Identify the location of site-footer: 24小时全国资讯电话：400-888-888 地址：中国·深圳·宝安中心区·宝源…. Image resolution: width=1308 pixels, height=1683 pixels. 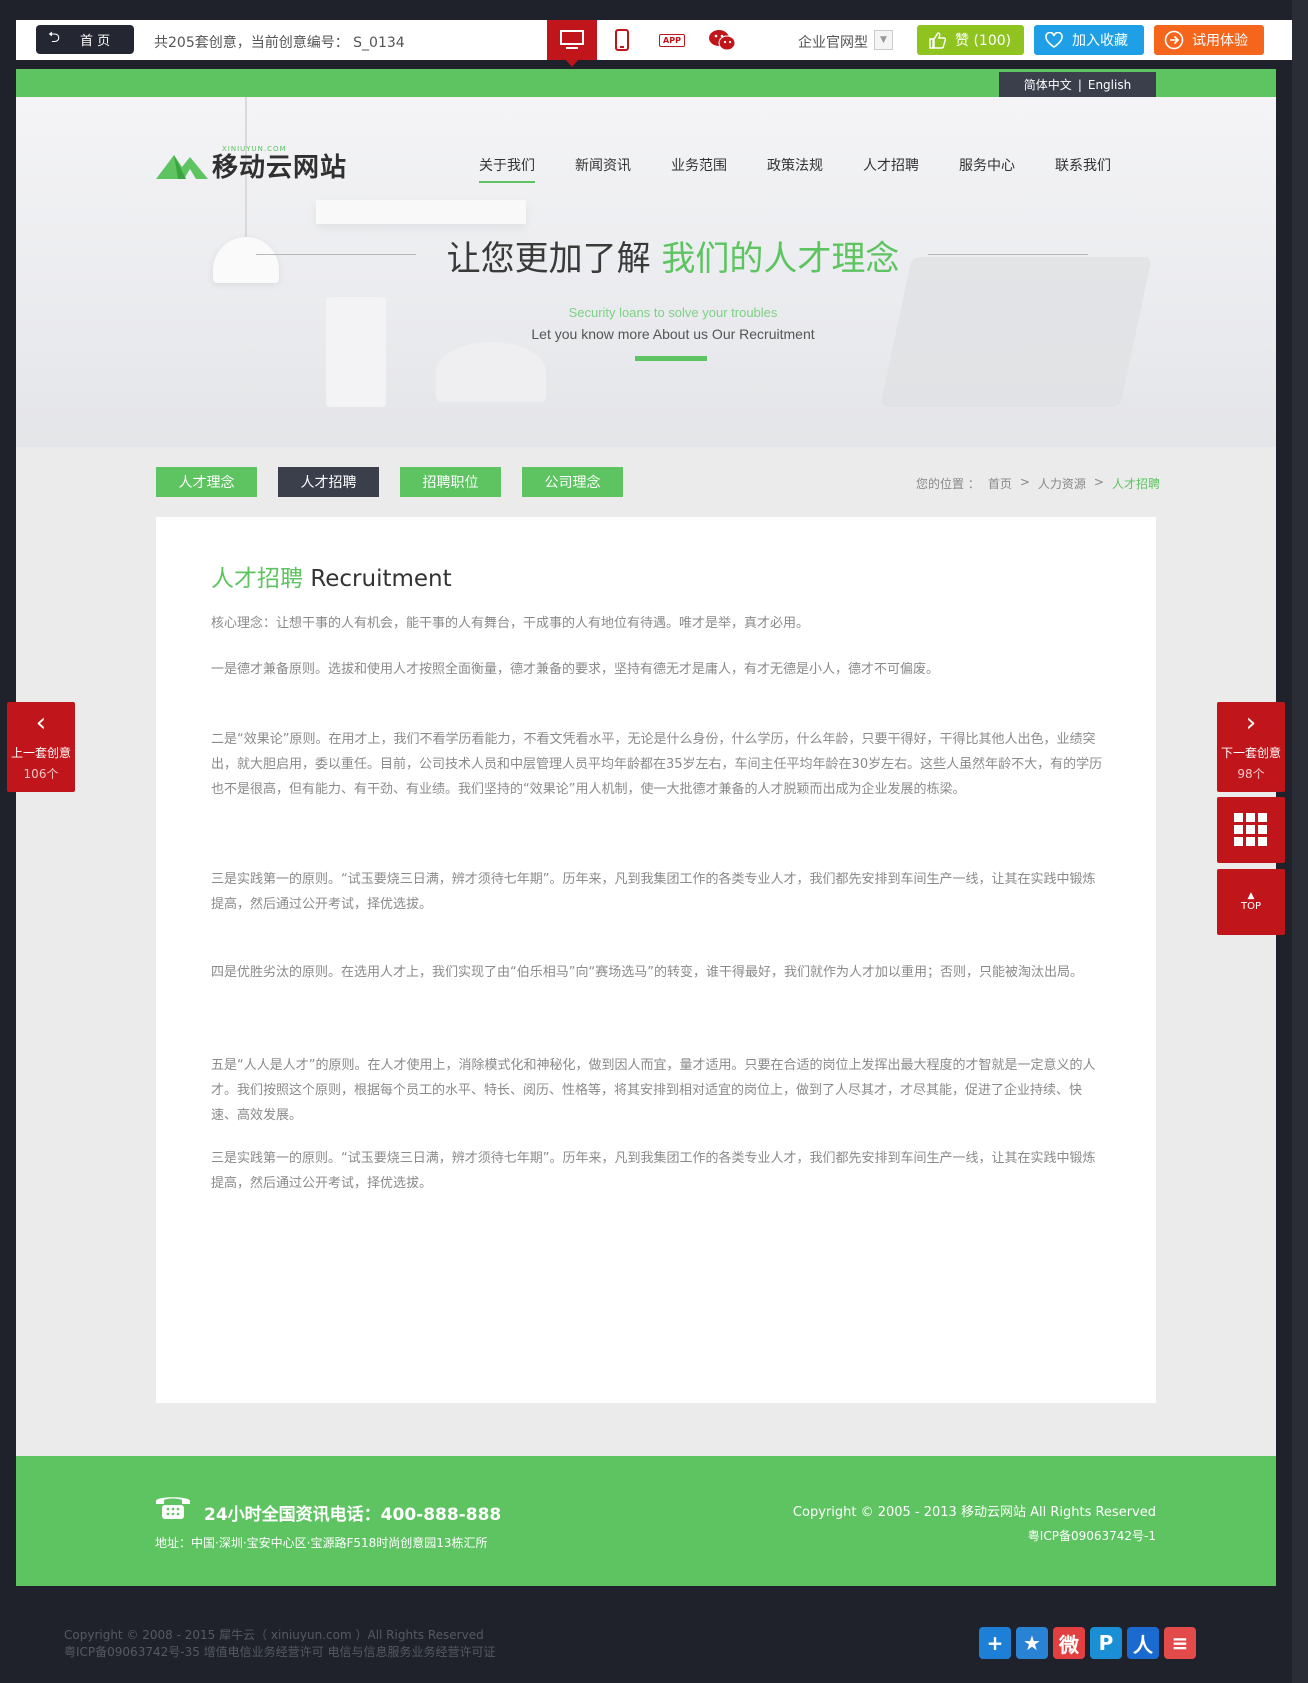
(646, 1521).